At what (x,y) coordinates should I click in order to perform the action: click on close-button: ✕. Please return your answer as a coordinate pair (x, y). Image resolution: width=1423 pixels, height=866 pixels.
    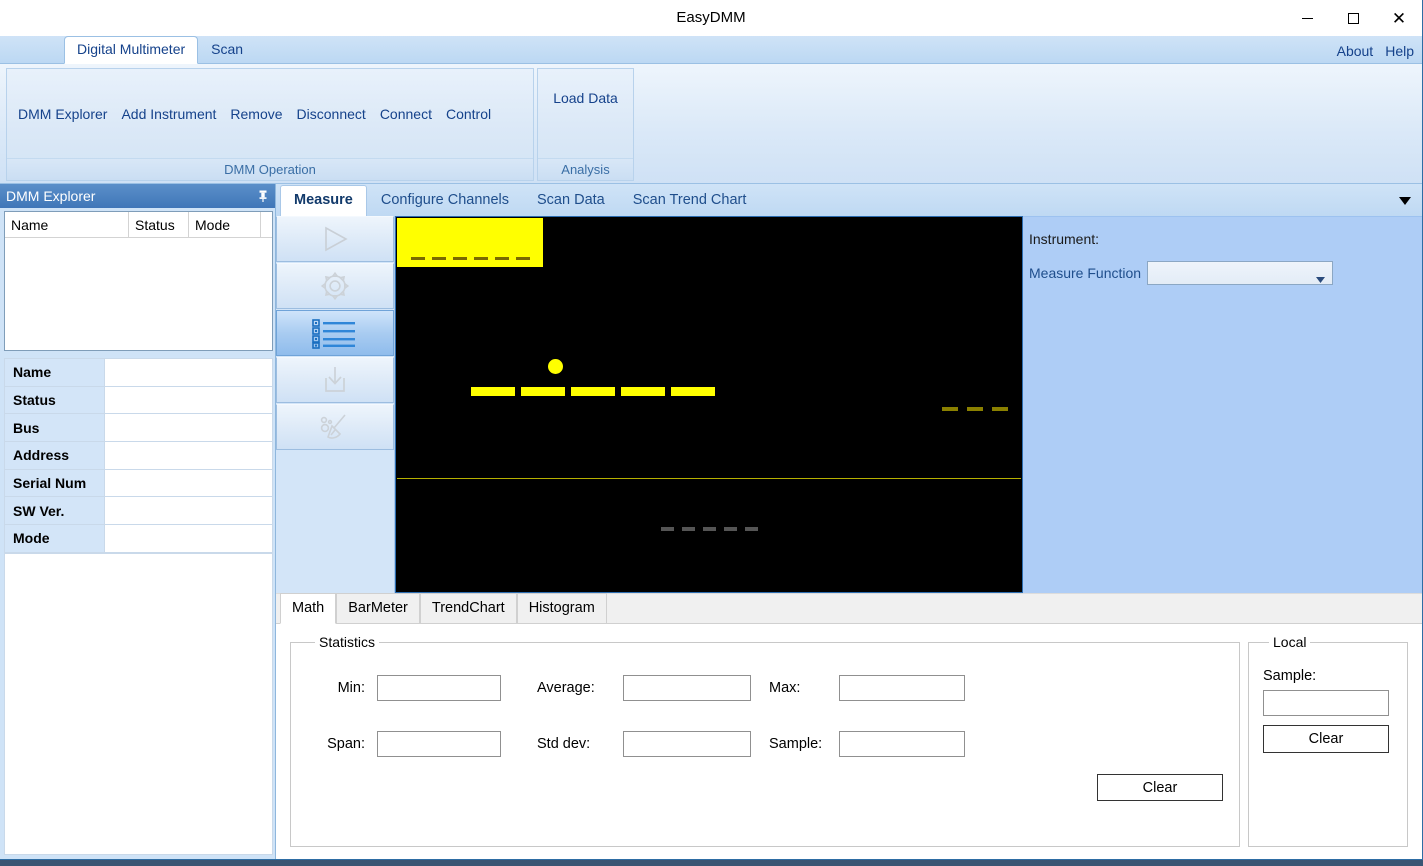
    Looking at the image, I should click on (1399, 18).